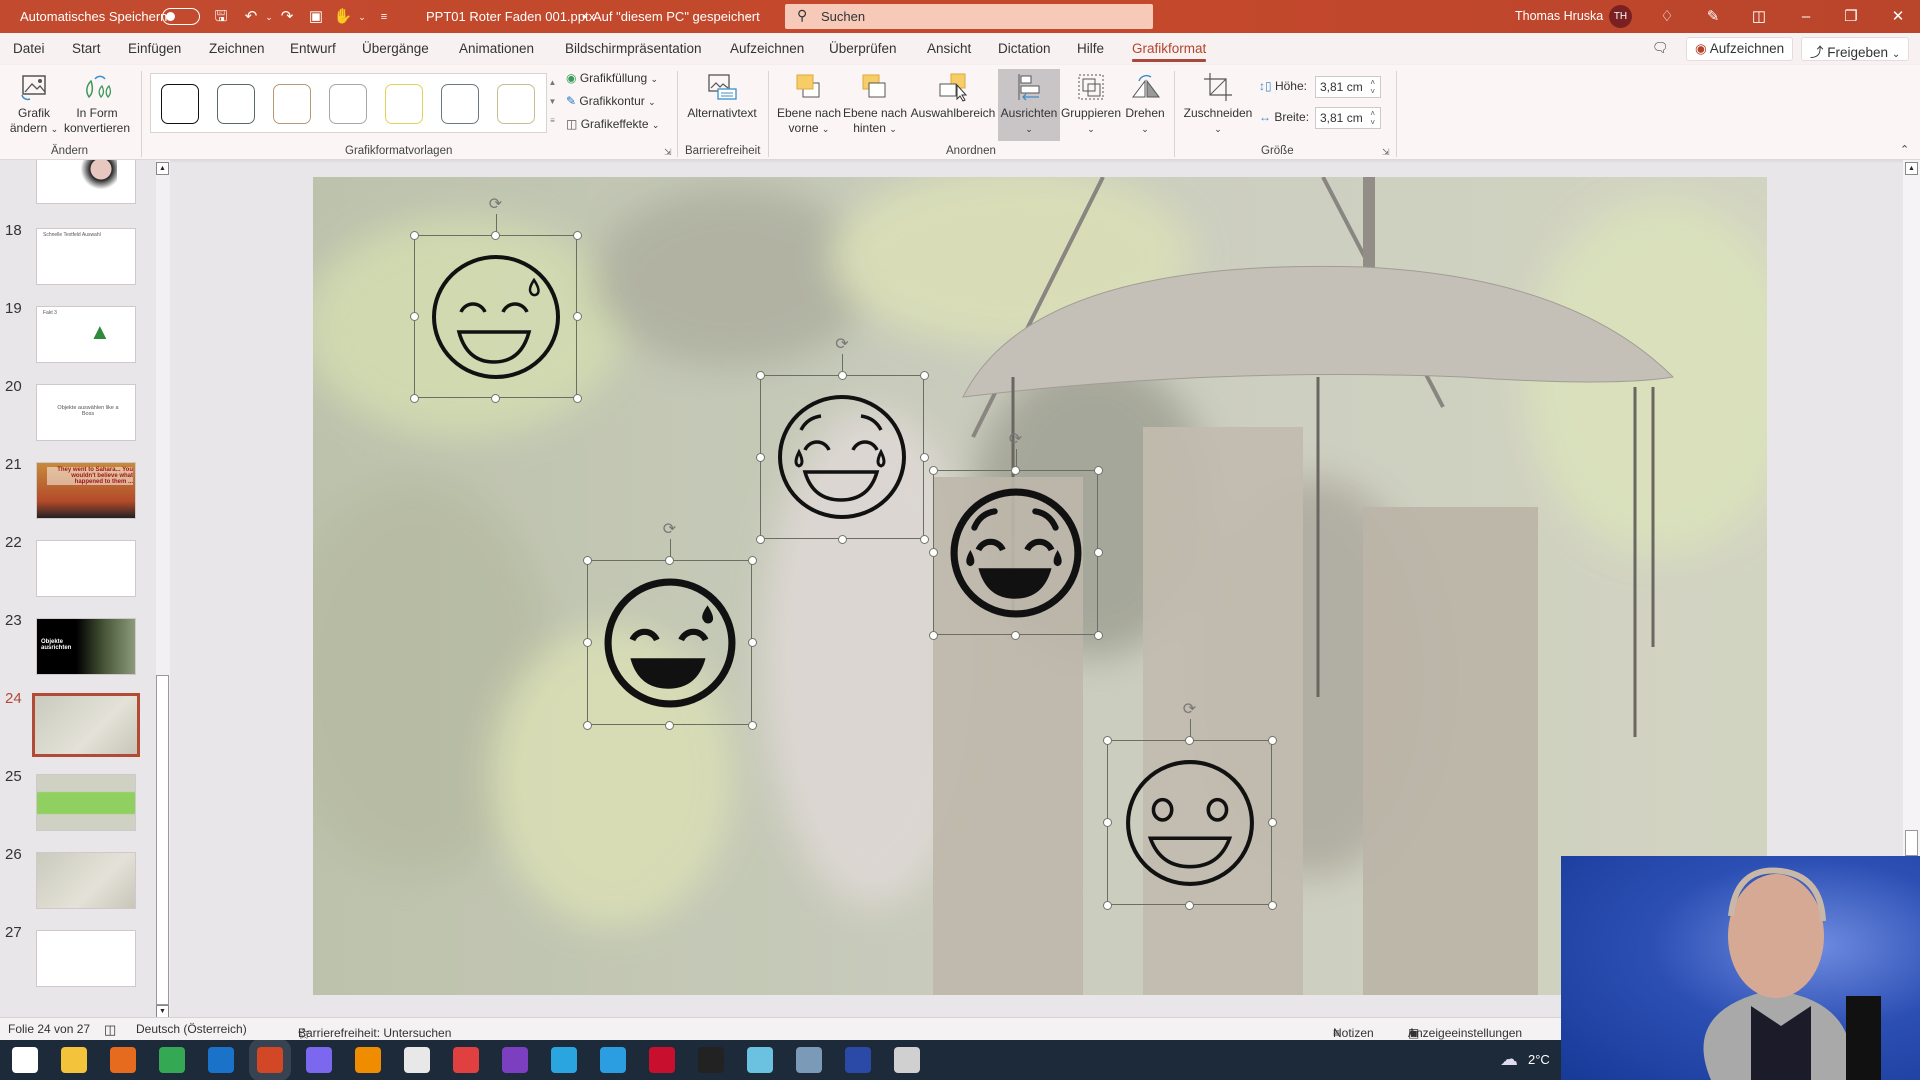 The height and width of the screenshot is (1080, 1920). Describe the element at coordinates (319, 1060) in the screenshot. I see `snipping-tool-icon` at that location.